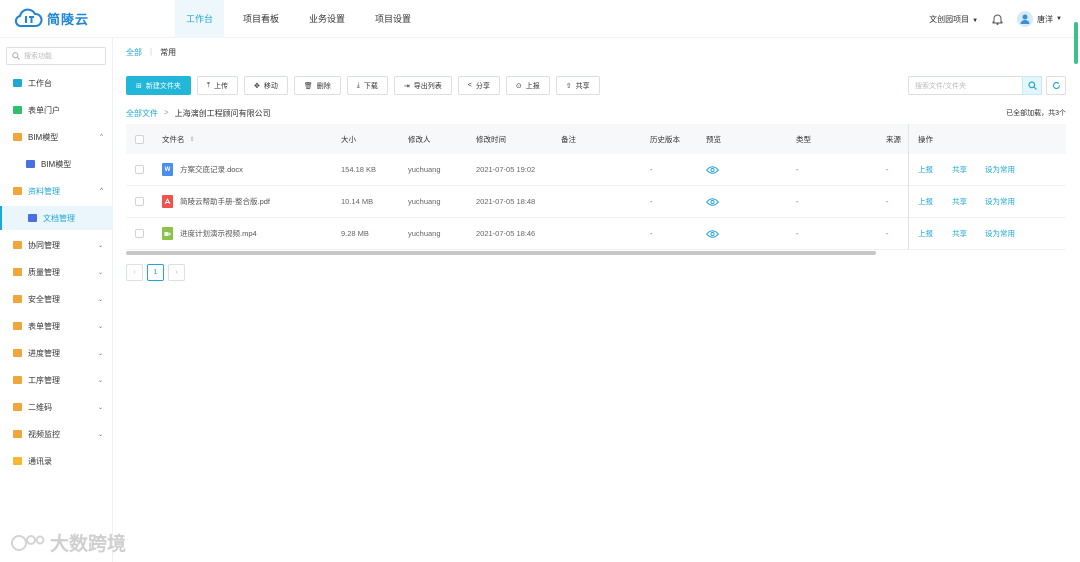 The image size is (1080, 562). Describe the element at coordinates (1039, 19) in the screenshot. I see `user-menu: 唐洋 ▼` at that location.